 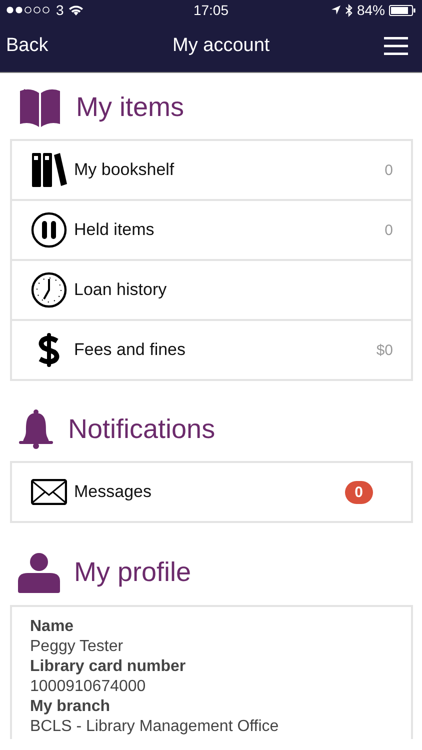 I want to click on field-label: Name, so click(x=52, y=627).